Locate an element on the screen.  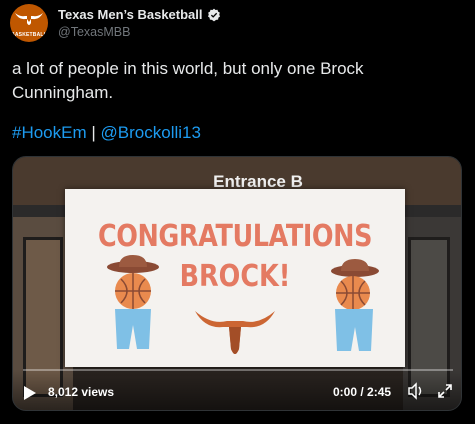
avatar-text: BASKETBALL is located at coordinates (29, 35).